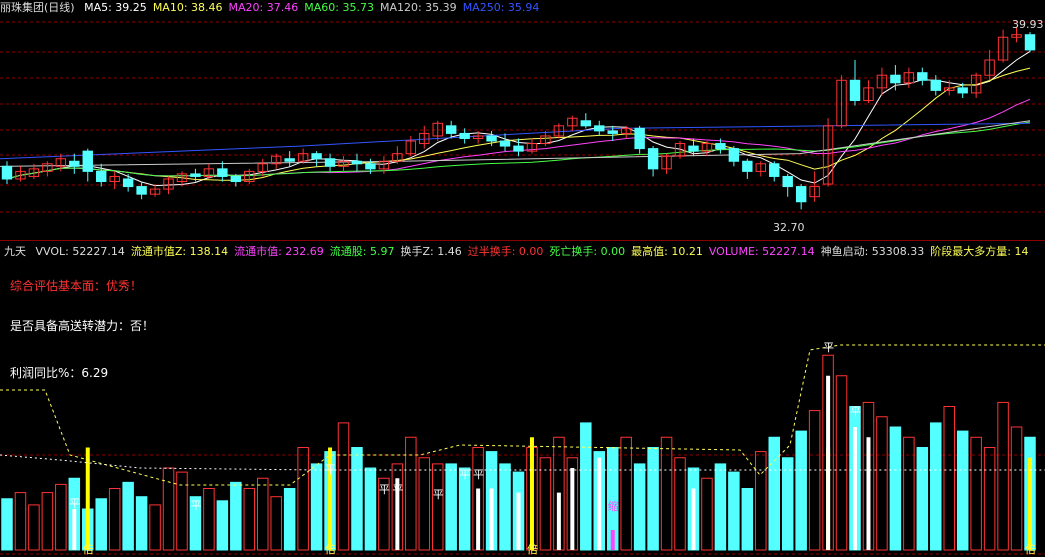  What do you see at coordinates (515, 141) in the screenshot?
I see `ma250-line` at bounding box center [515, 141].